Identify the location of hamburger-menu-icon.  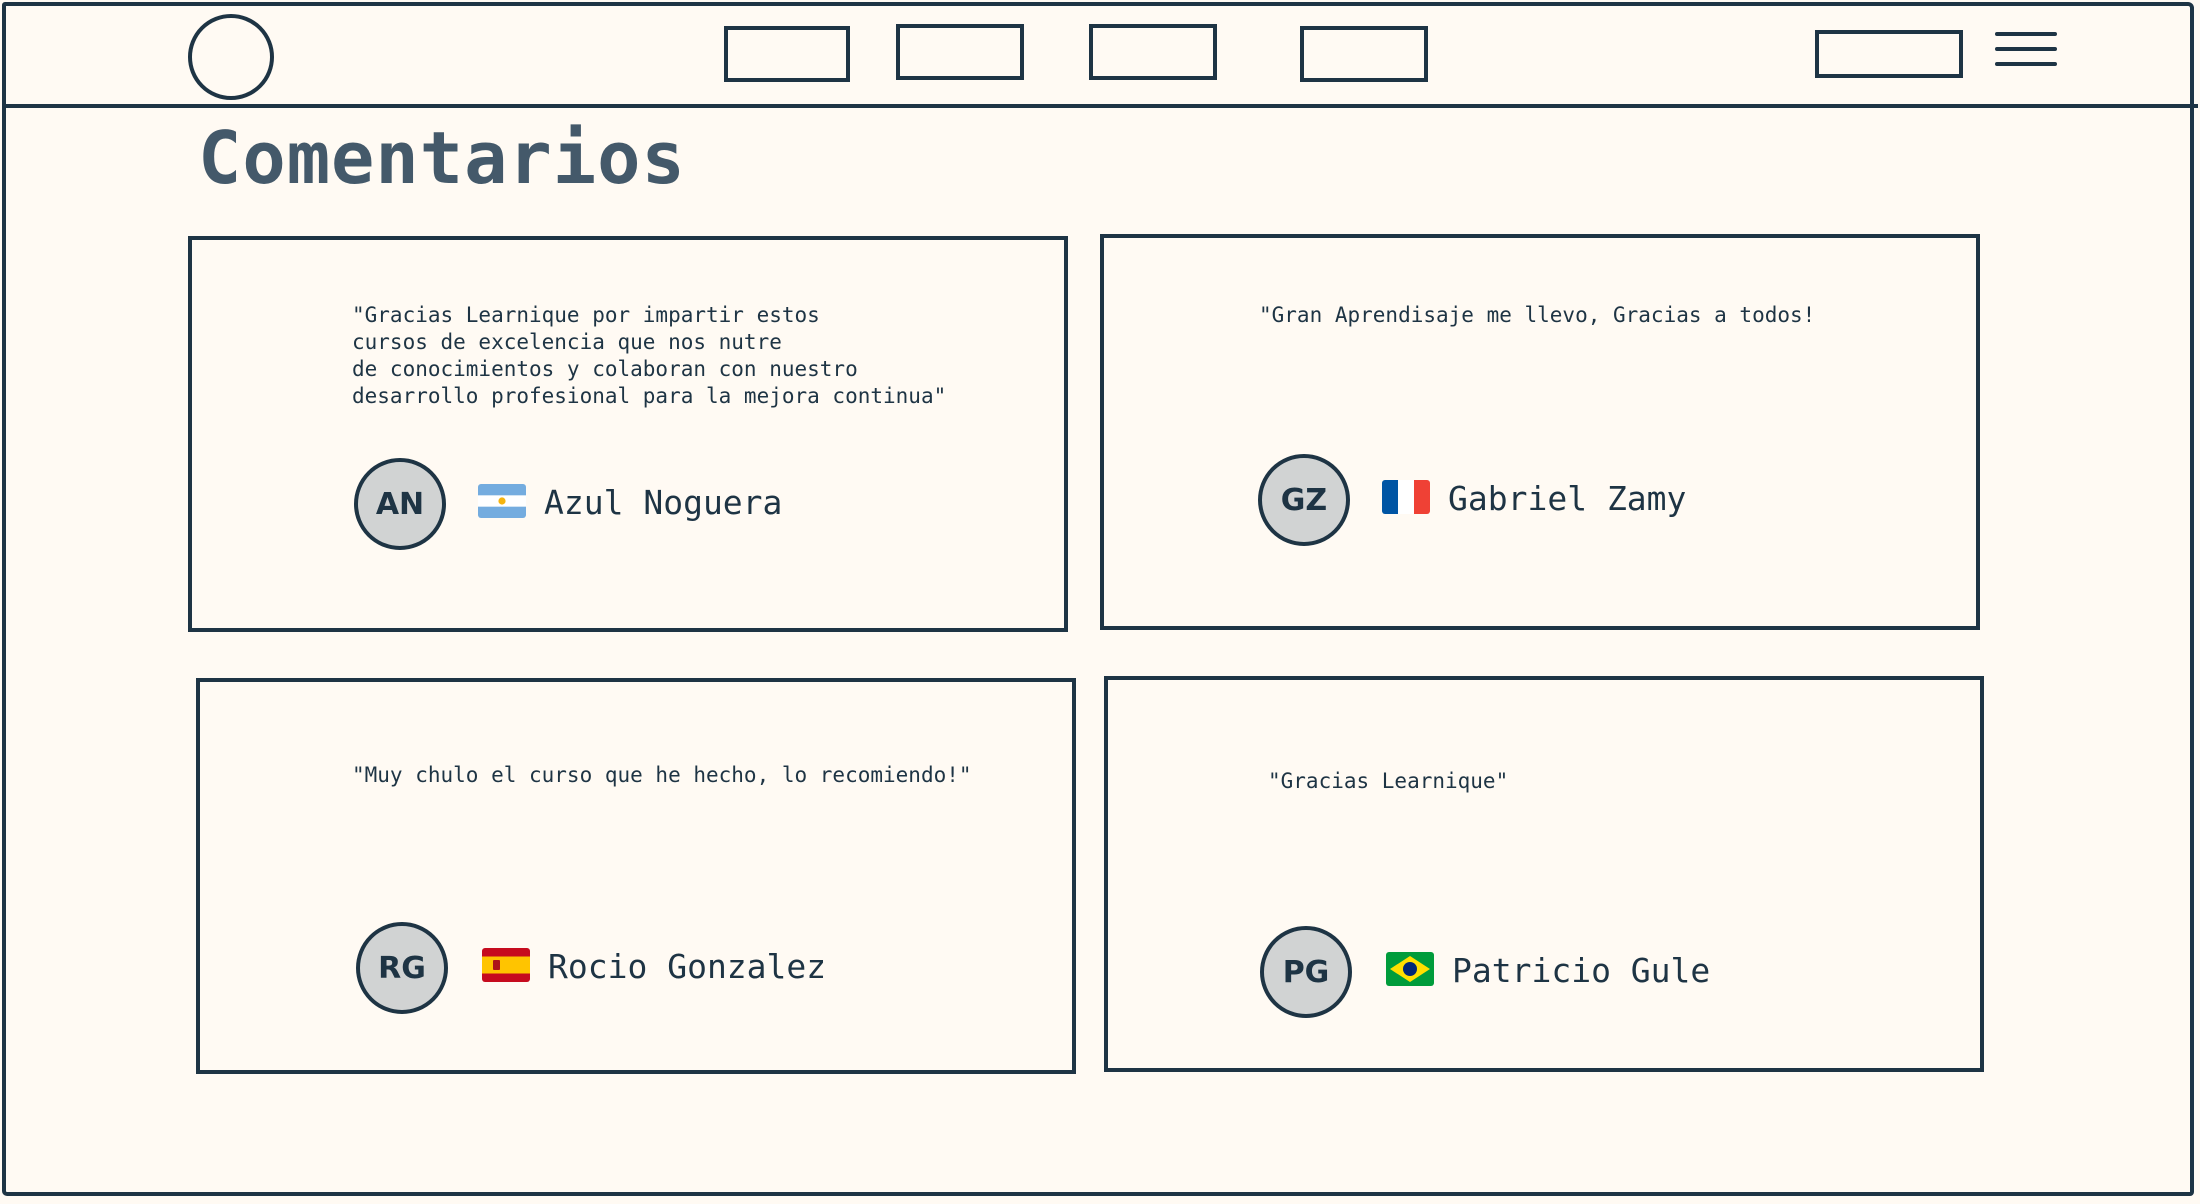
(2026, 50).